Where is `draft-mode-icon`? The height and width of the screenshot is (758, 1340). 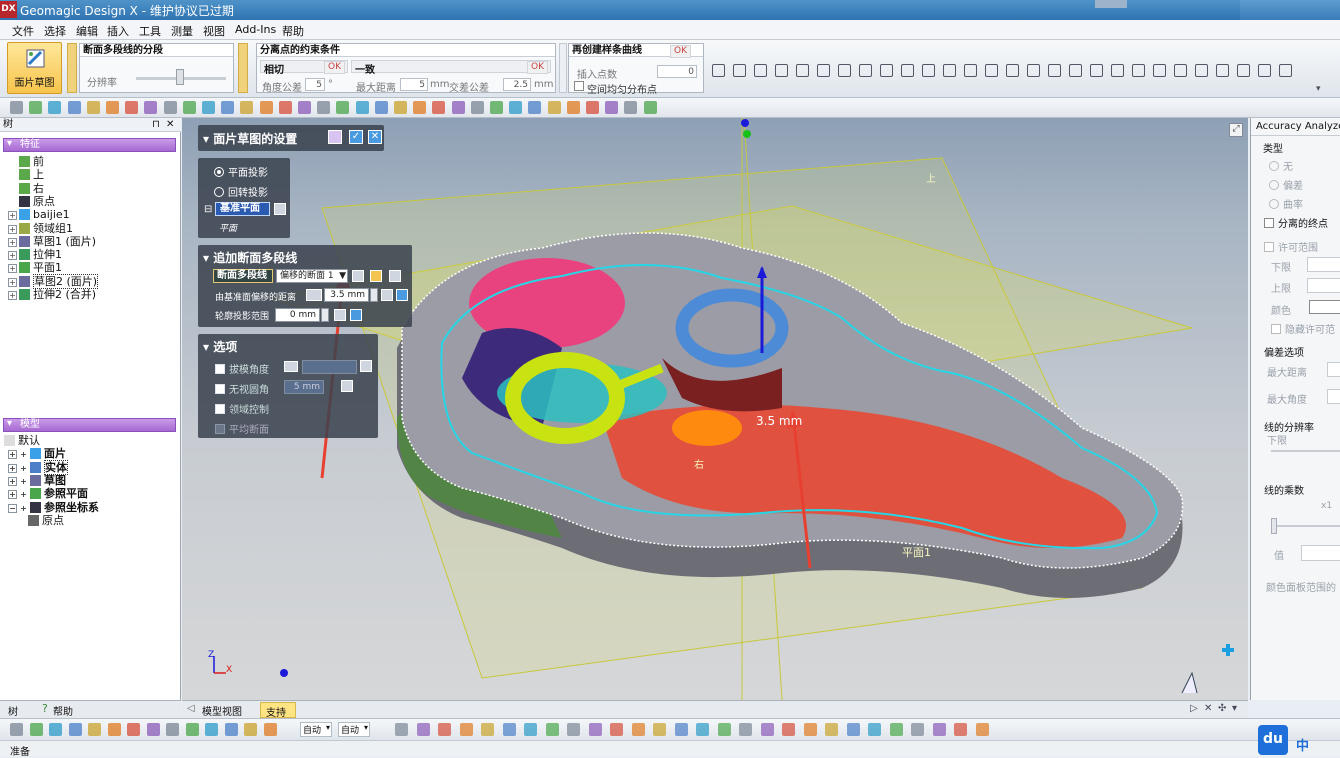 draft-mode-icon is located at coordinates (291, 366).